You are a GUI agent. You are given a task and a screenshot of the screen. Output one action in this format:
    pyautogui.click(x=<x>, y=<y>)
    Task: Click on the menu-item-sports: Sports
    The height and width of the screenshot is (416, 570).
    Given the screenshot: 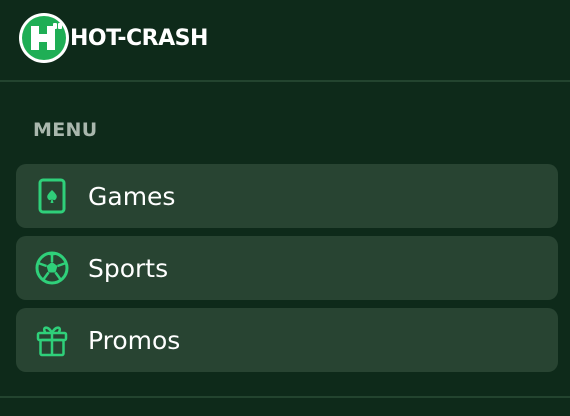 What is the action you would take?
    pyautogui.click(x=287, y=268)
    